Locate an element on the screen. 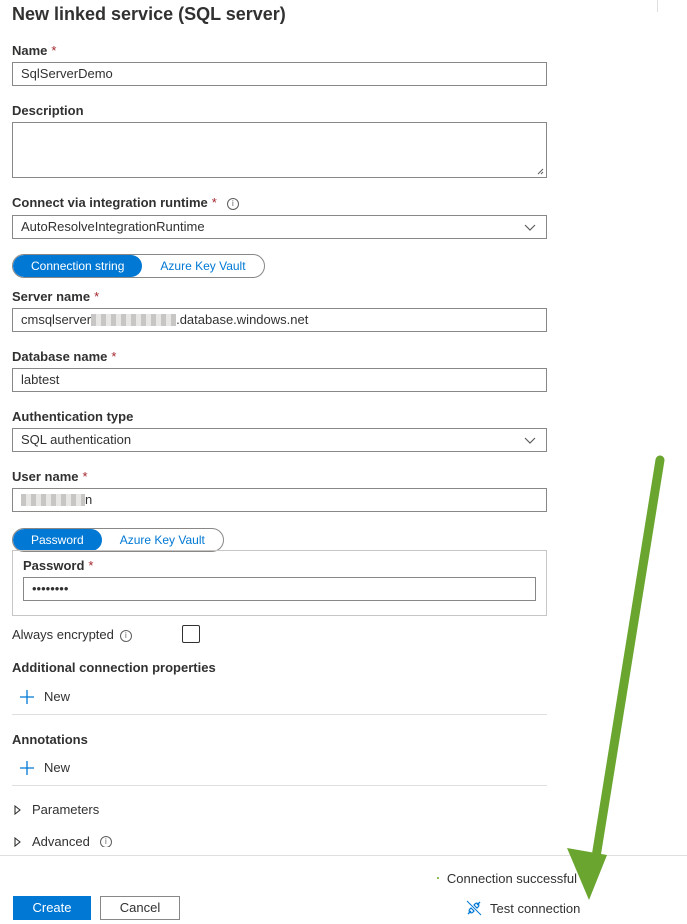  name-input: SqlServerDemo is located at coordinates (279, 74).